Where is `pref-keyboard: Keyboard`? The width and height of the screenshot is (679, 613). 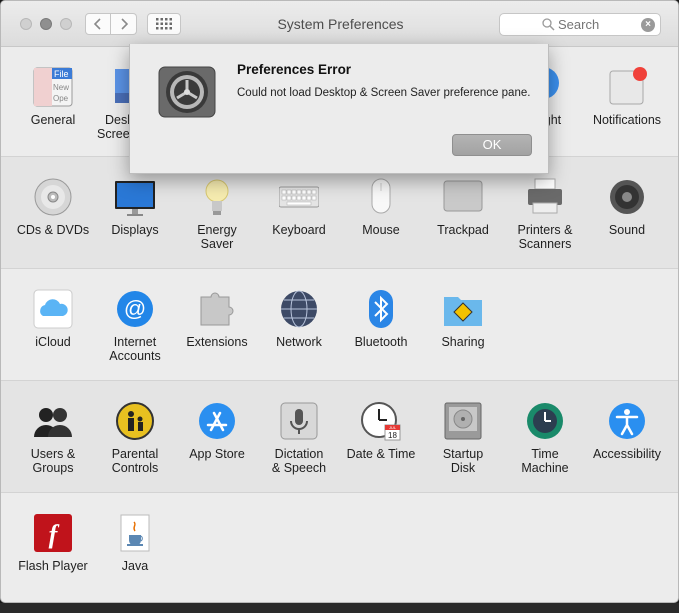 pref-keyboard: Keyboard is located at coordinates (299, 207).